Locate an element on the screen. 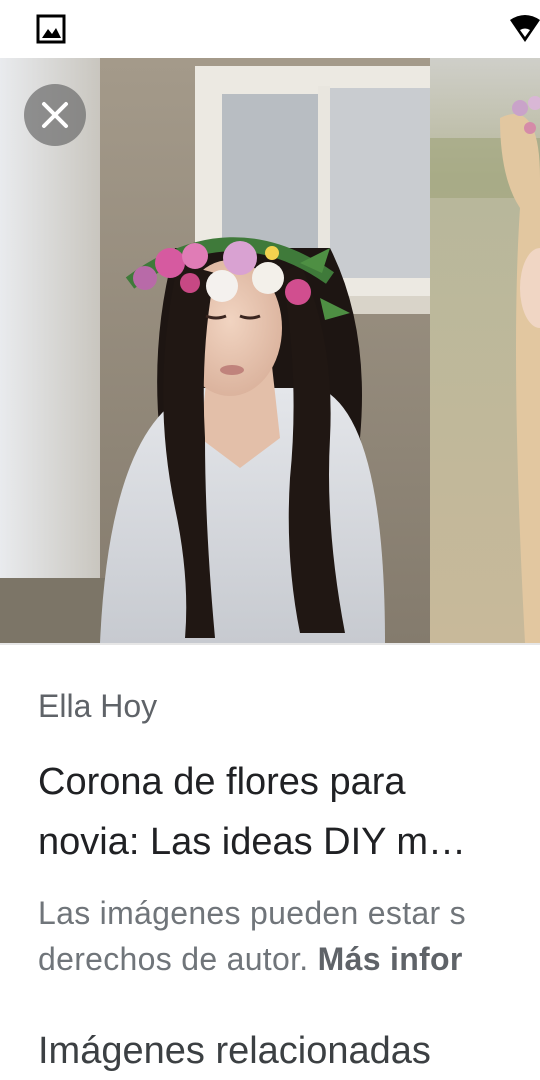 This screenshot has height=1080, width=540. close-icon is located at coordinates (55, 115).